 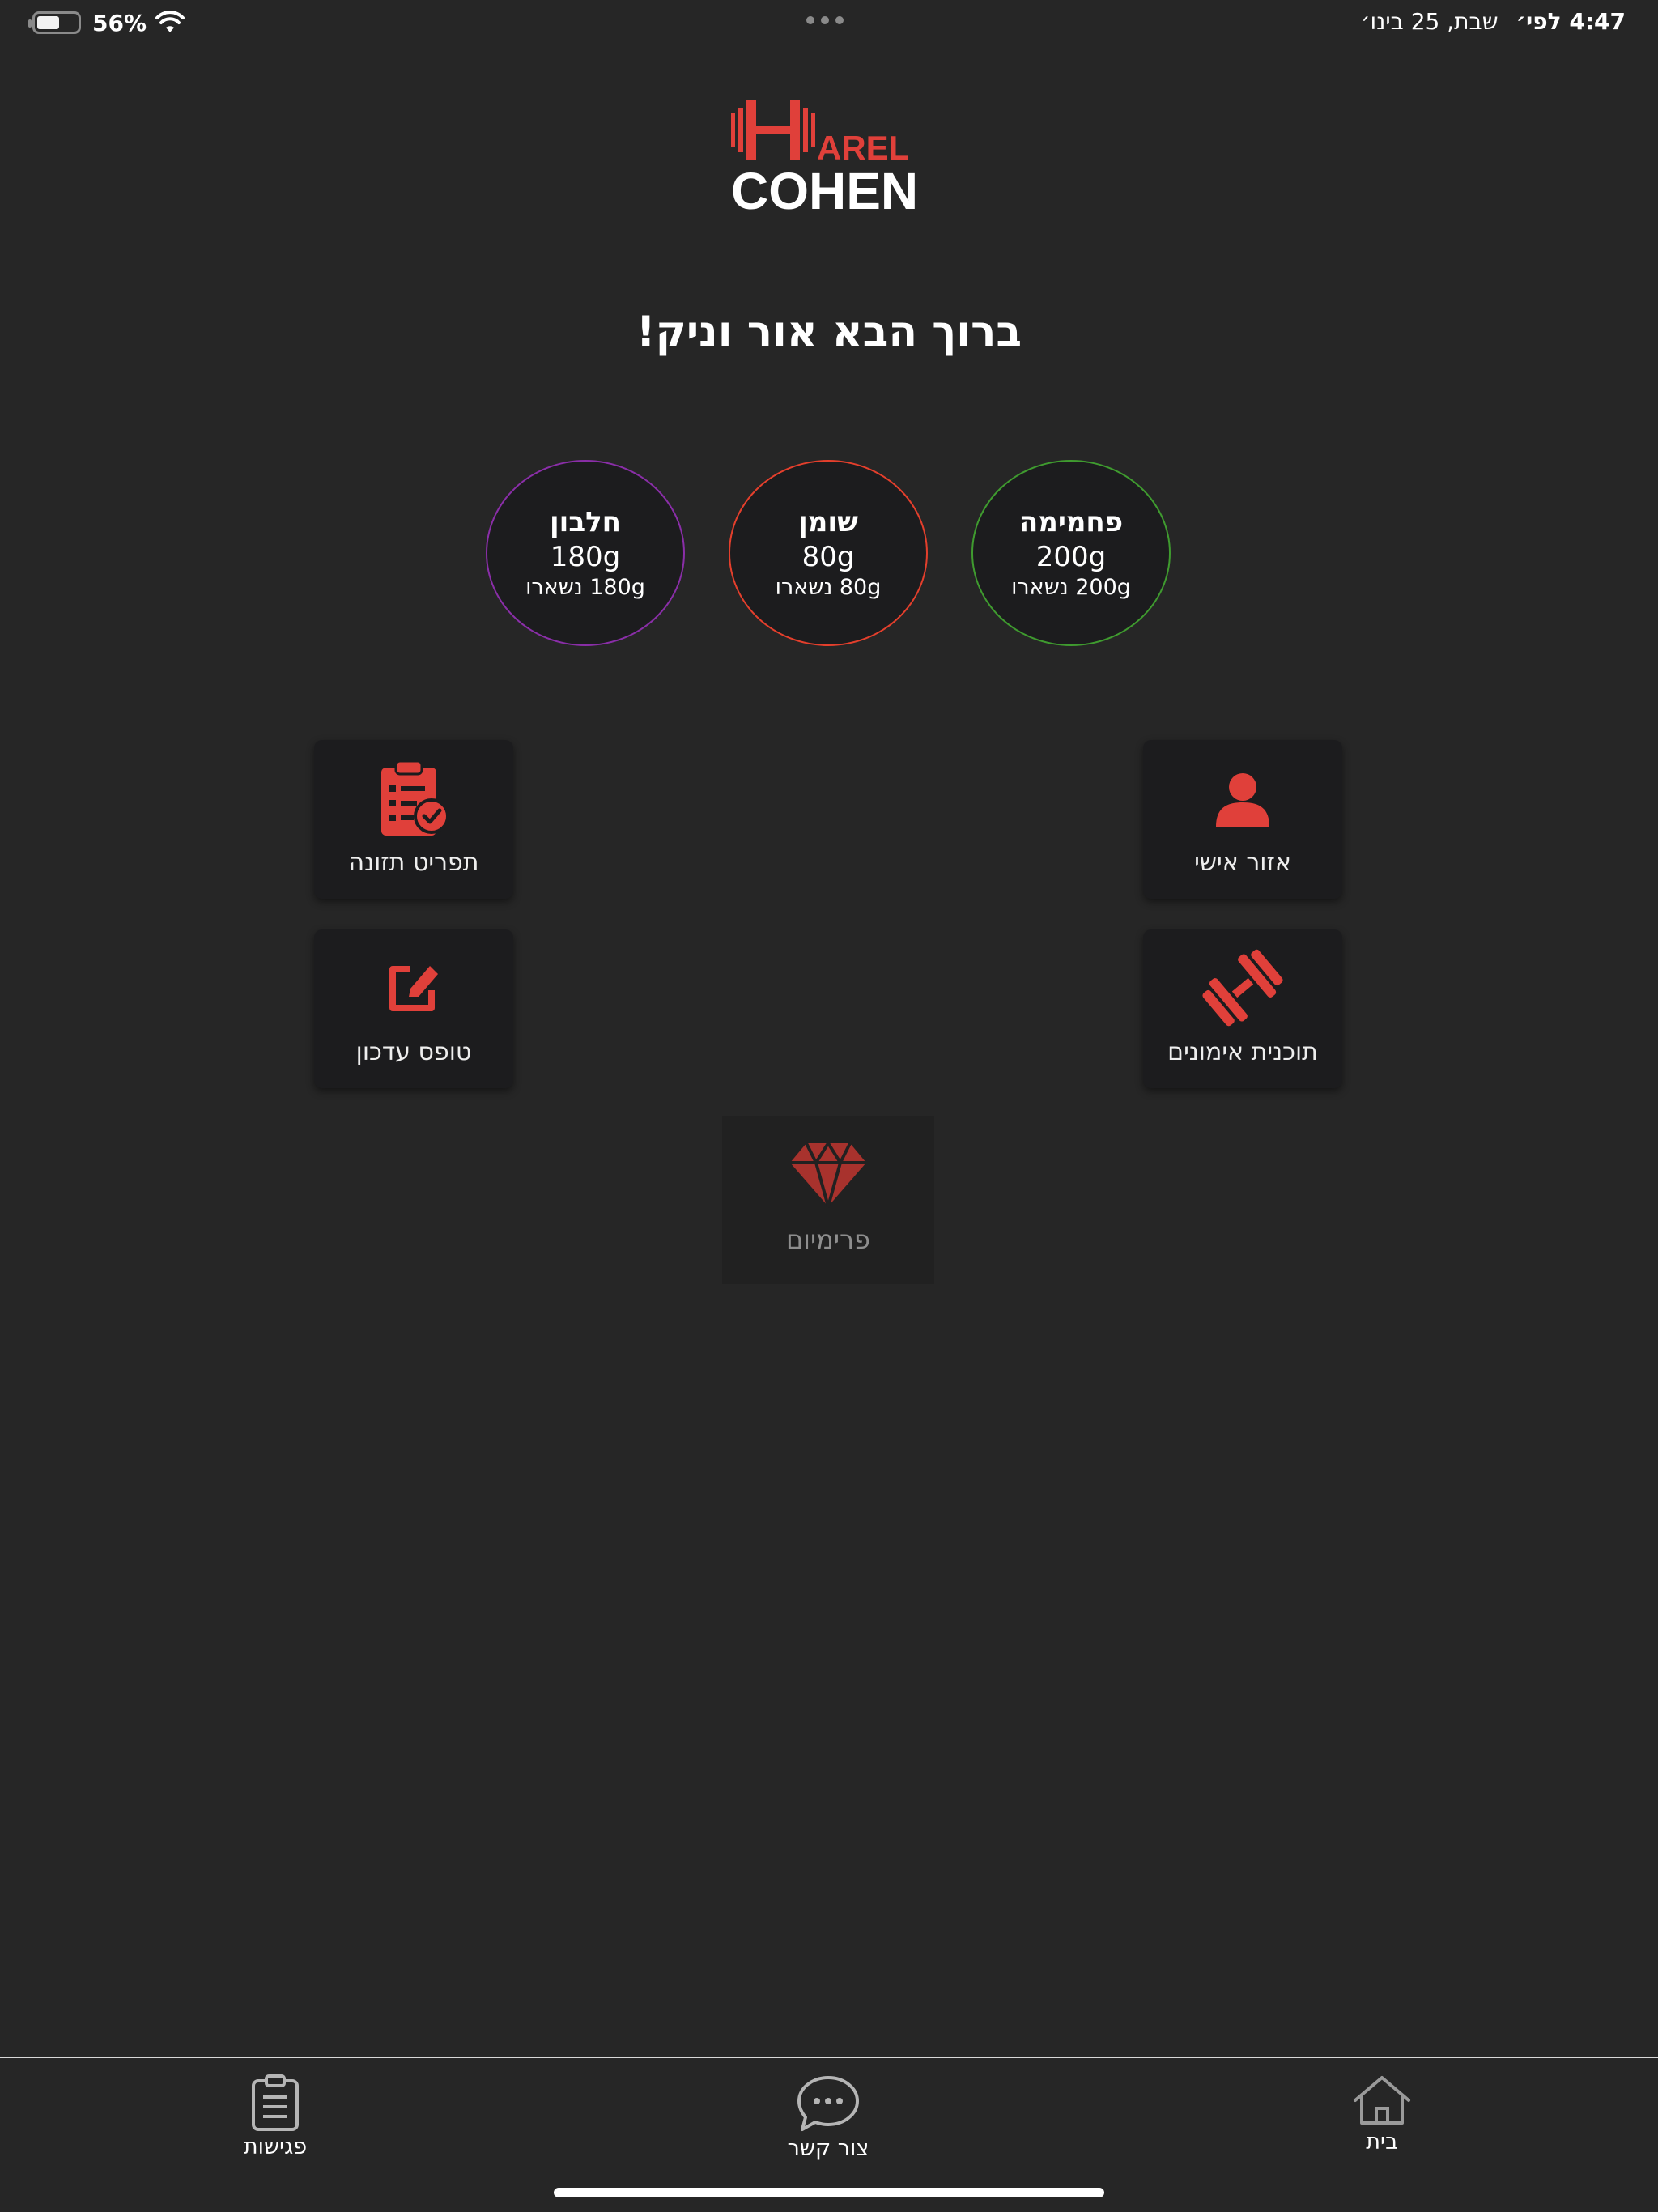 I want to click on status-right: 4:47 לפי׳ שבת, 25 בינו׳, so click(x=1493, y=22).